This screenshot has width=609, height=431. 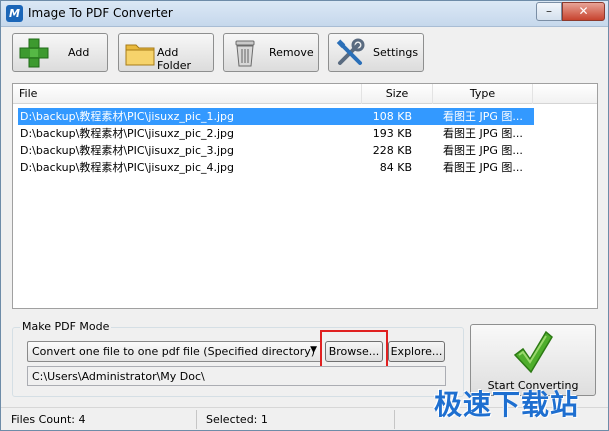 What do you see at coordinates (395, 167) in the screenshot?
I see `row-size: 84 KB` at bounding box center [395, 167].